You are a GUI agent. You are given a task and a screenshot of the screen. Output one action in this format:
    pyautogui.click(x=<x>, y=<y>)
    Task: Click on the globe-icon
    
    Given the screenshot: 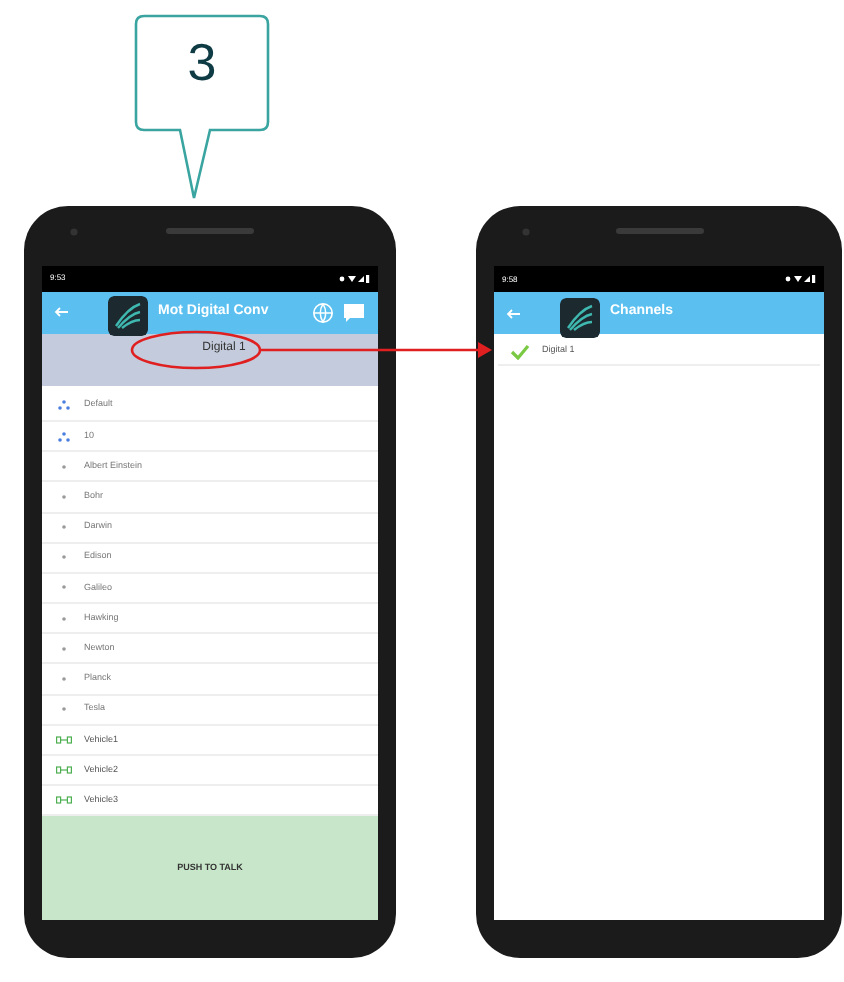 What is the action you would take?
    pyautogui.click(x=323, y=312)
    